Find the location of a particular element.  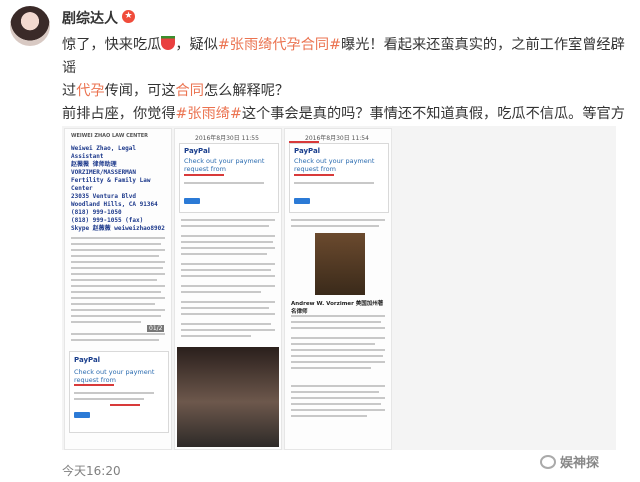

keyword-surrogacy: 代孕 is located at coordinates (90, 91).